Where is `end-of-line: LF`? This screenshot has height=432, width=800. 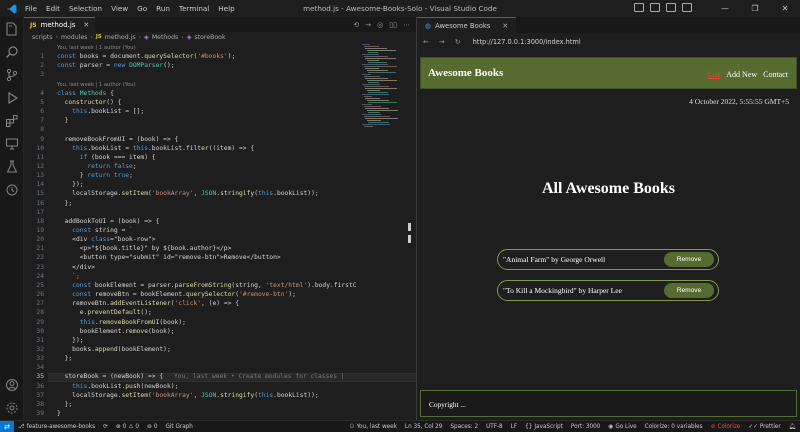
end-of-line: LF is located at coordinates (514, 427).